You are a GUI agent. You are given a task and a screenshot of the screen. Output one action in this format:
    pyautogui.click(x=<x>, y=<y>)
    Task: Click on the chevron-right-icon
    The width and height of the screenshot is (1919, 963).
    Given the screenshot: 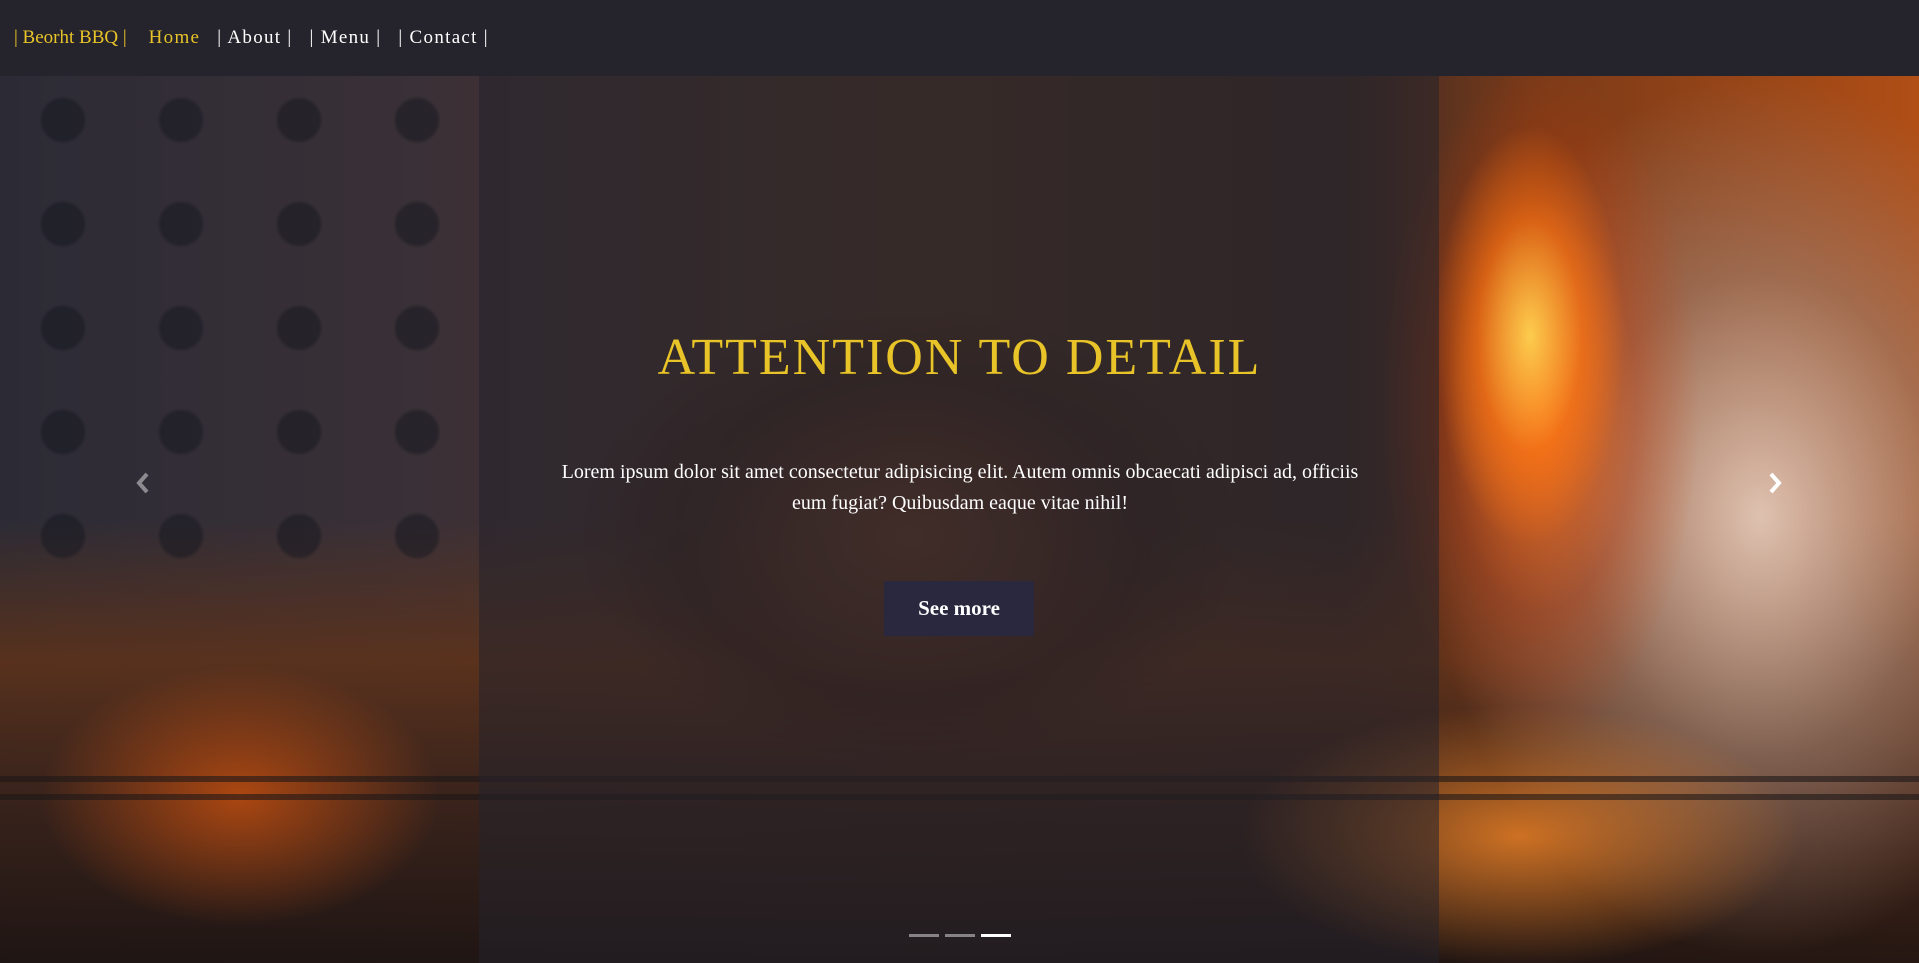 What is the action you would take?
    pyautogui.click(x=1775, y=483)
    